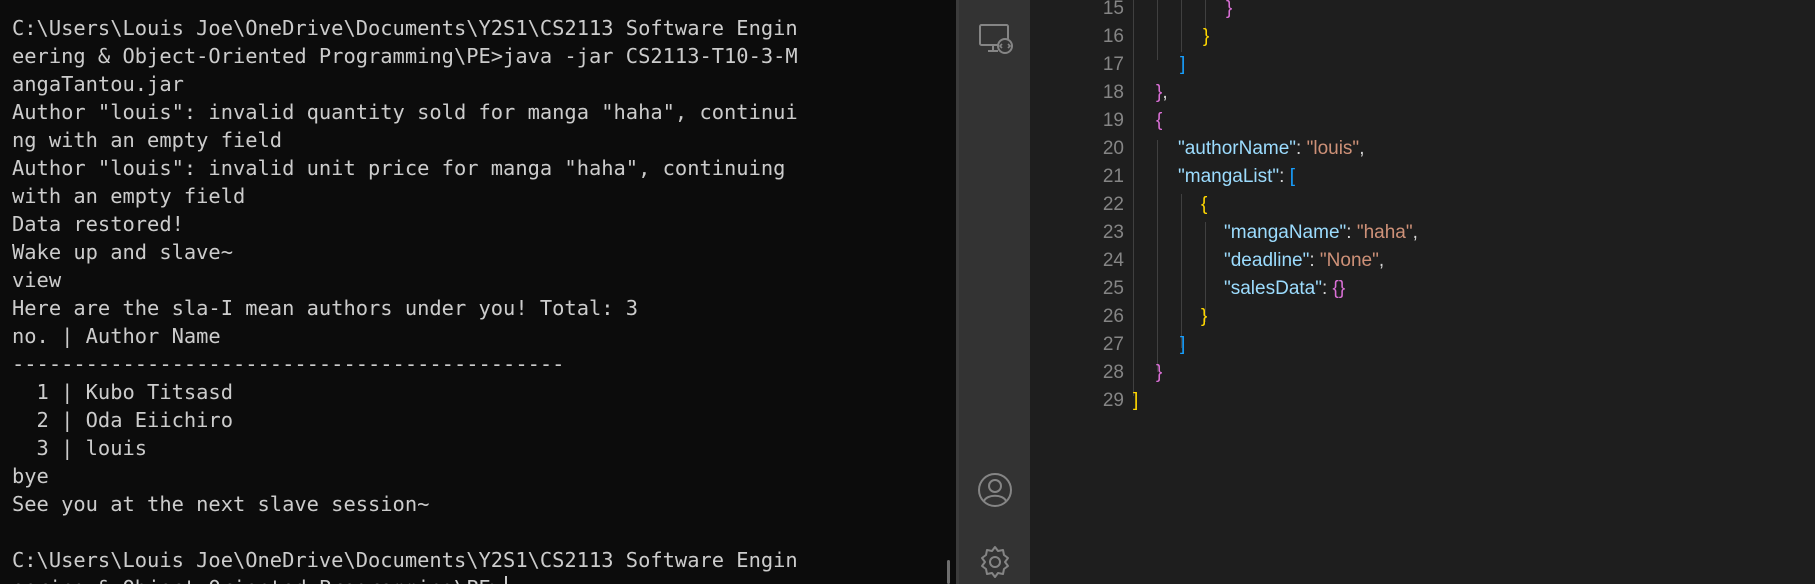 The image size is (1815, 584). Describe the element at coordinates (98, 84) in the screenshot. I see `terminal-line: angaTantou.jar` at that location.